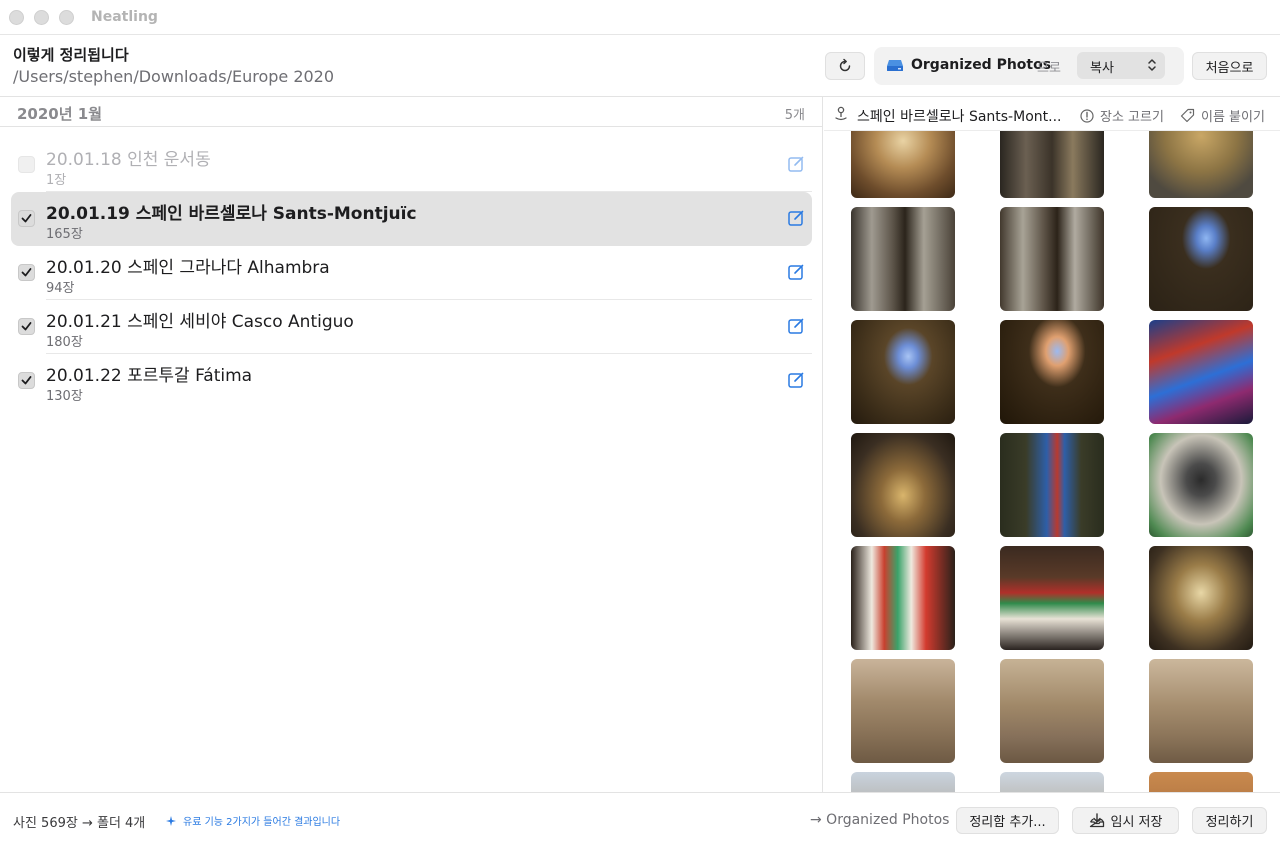 The width and height of the screenshot is (1280, 846). I want to click on app-title: Neatling, so click(124, 17).